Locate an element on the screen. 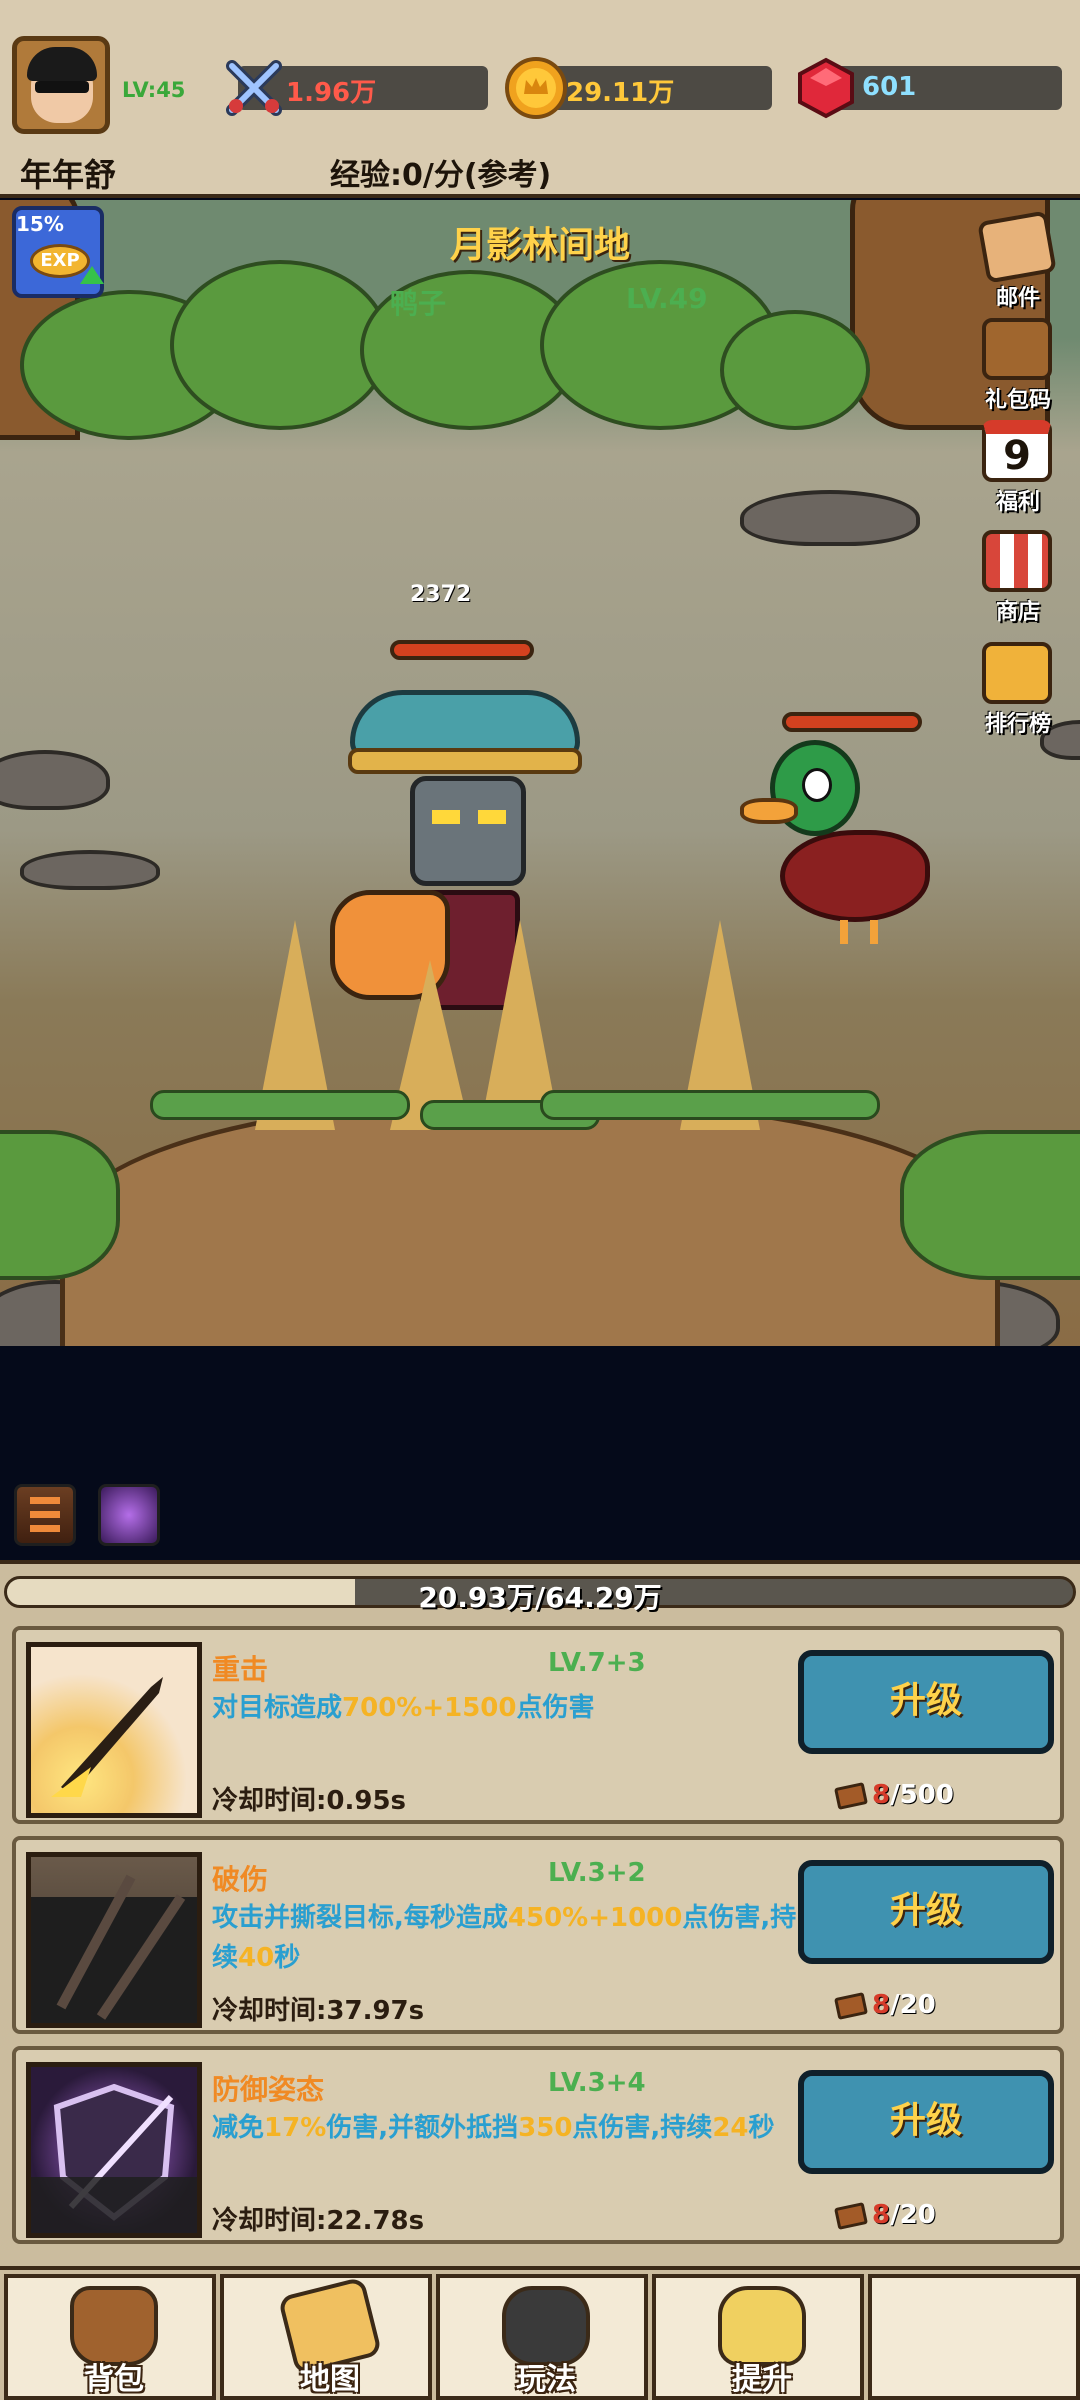  grass-tuft is located at coordinates (710, 1105).